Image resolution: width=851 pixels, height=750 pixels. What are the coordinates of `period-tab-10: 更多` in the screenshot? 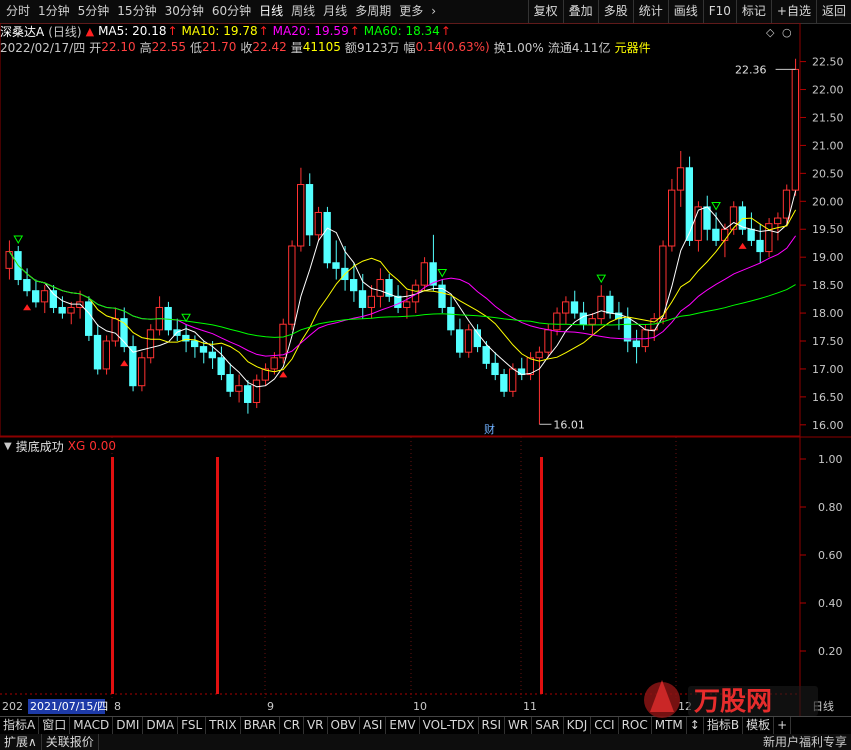 It's located at (411, 11).